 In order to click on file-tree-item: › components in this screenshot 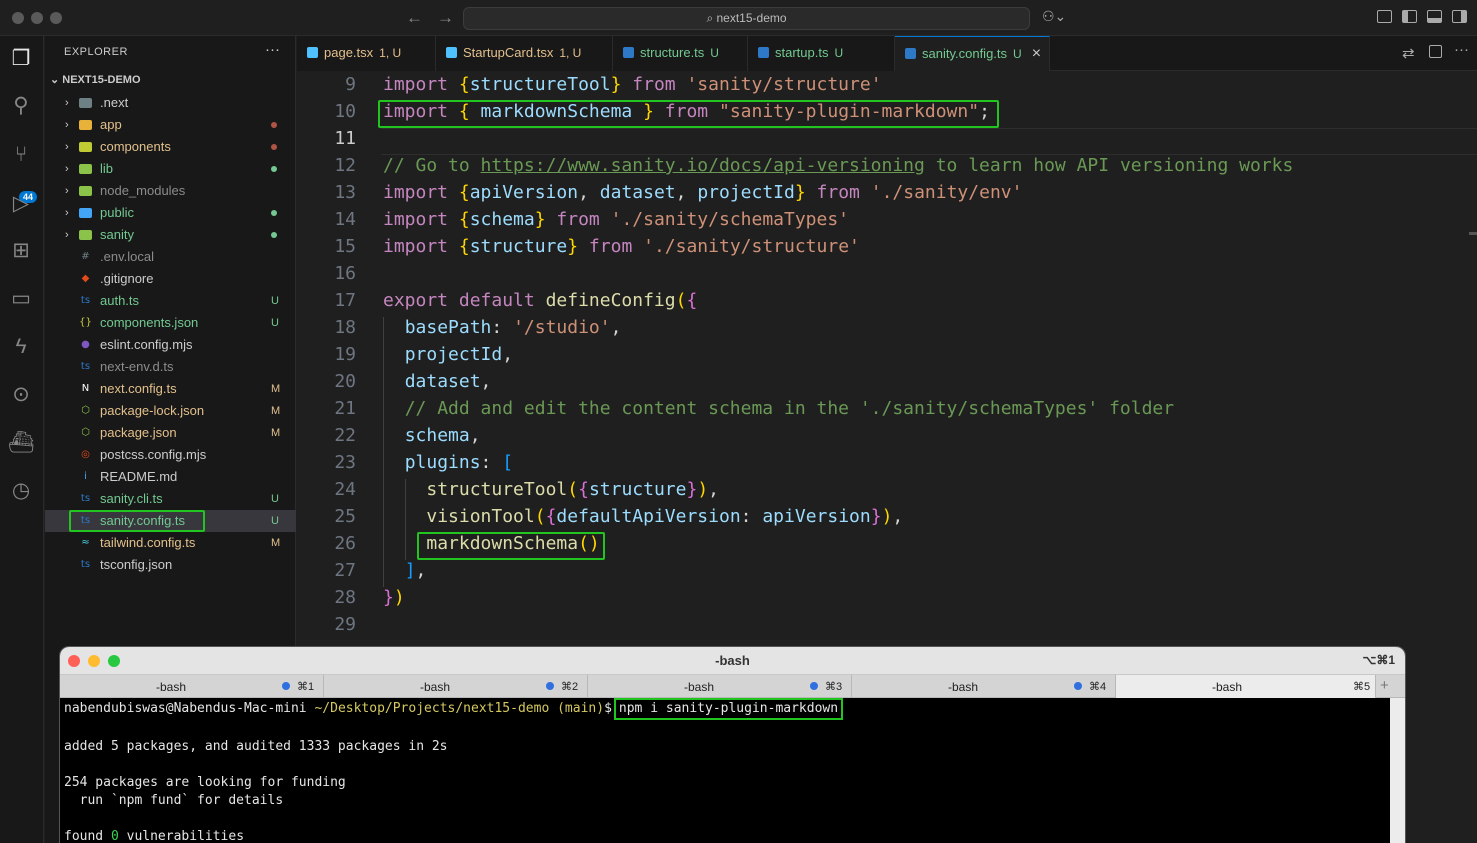, I will do `click(170, 147)`.